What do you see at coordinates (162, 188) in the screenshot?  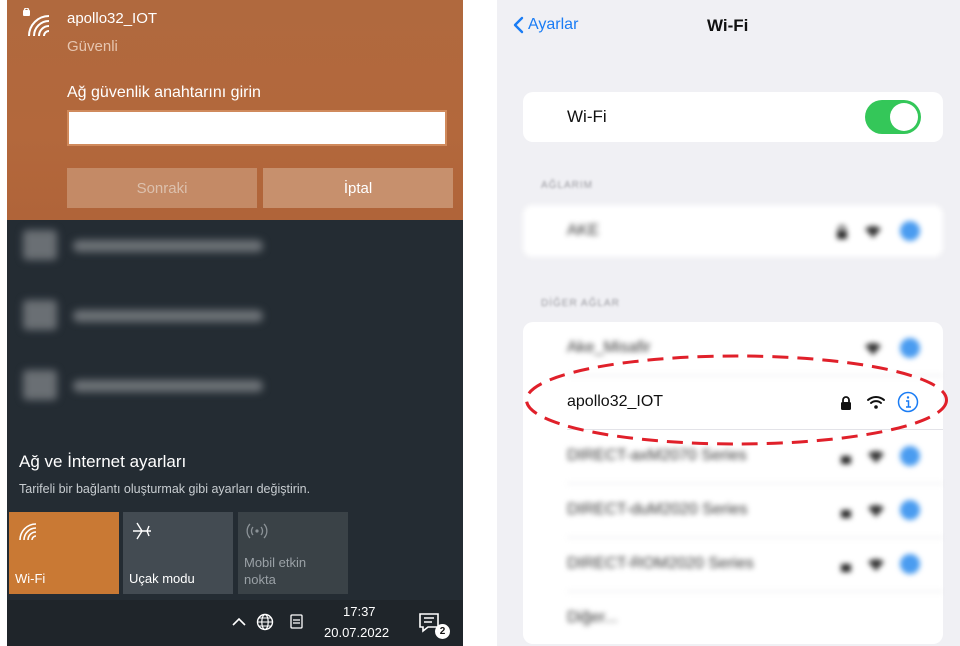 I see `next-button: Sonraki` at bounding box center [162, 188].